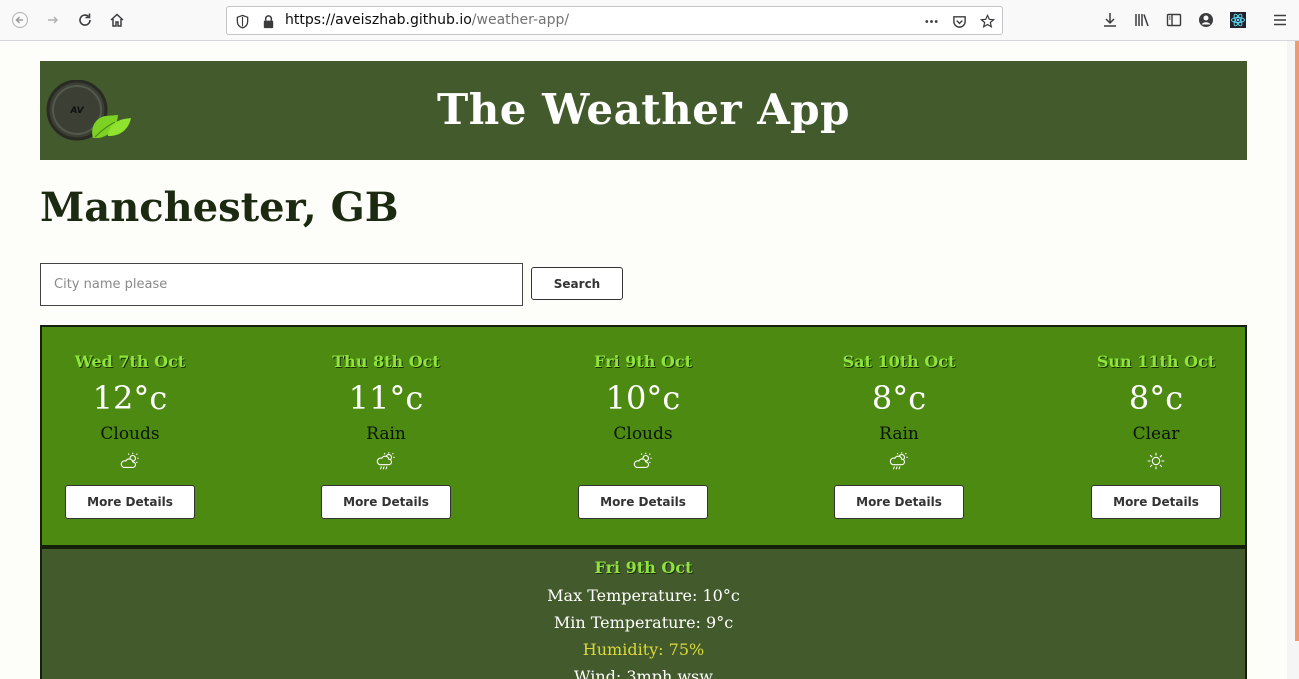 The width and height of the screenshot is (1299, 679). What do you see at coordinates (1142, 20) in the screenshot?
I see `library-icon` at bounding box center [1142, 20].